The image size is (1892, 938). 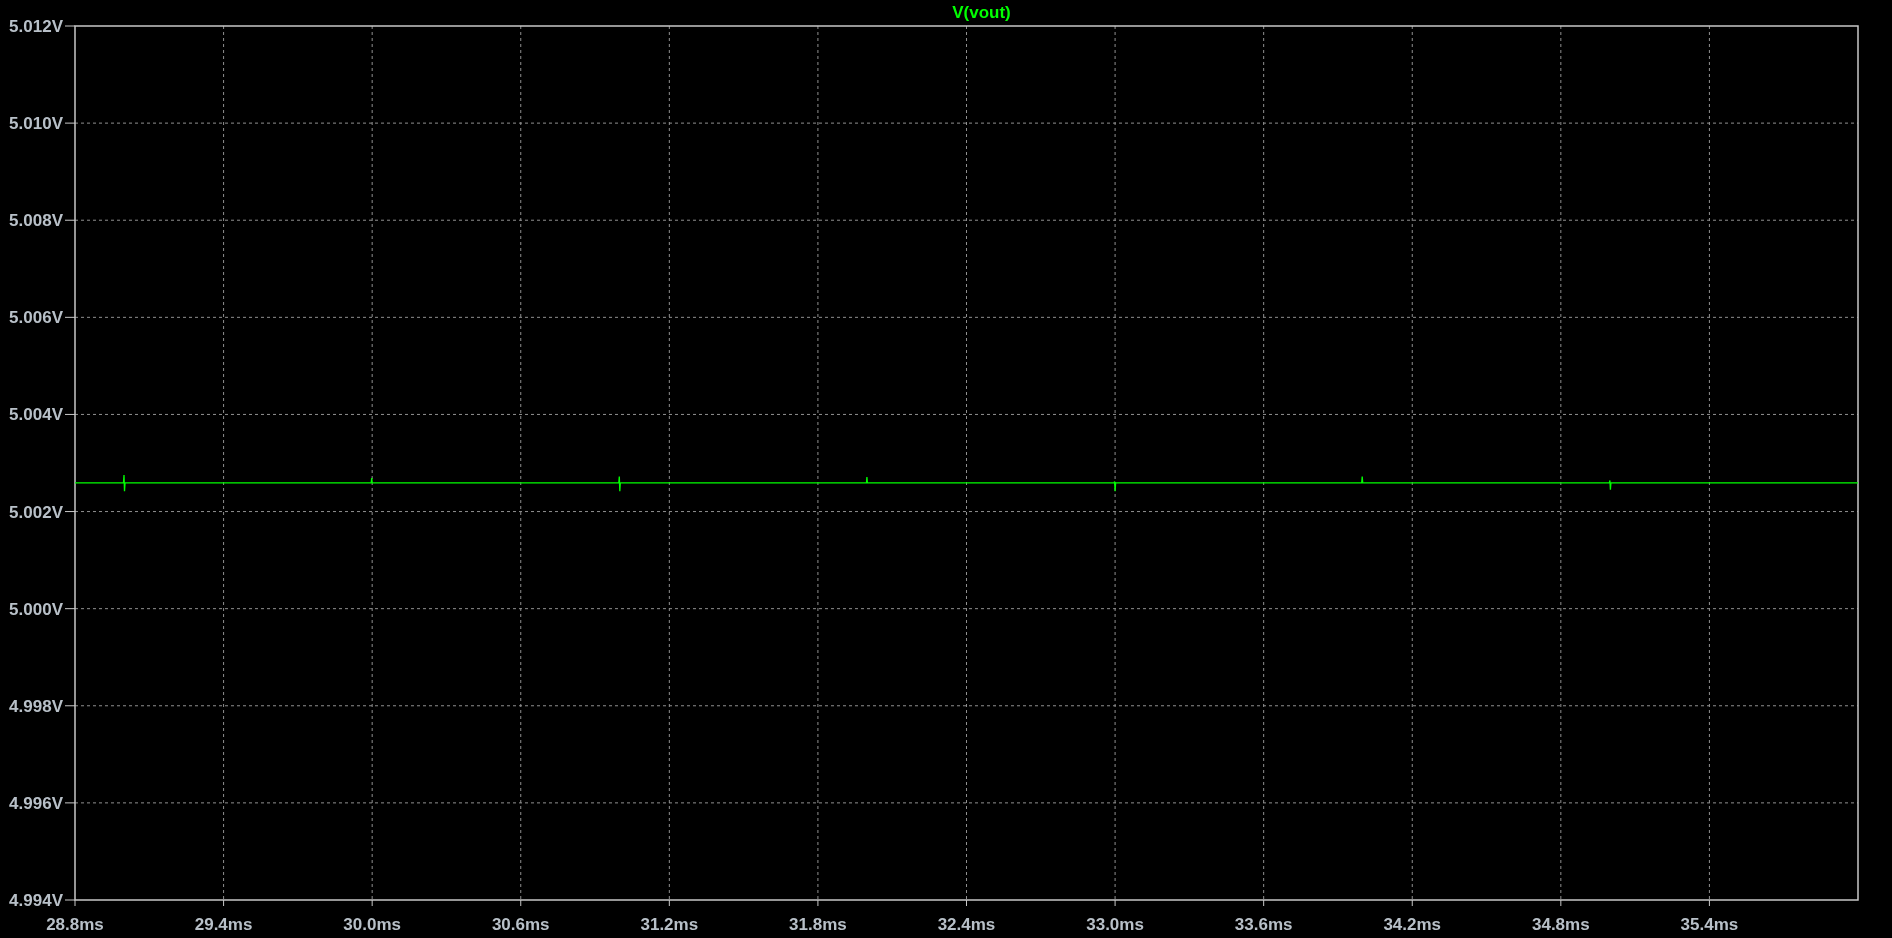 What do you see at coordinates (1561, 924) in the screenshot?
I see `x-axis-label: 34.8ms` at bounding box center [1561, 924].